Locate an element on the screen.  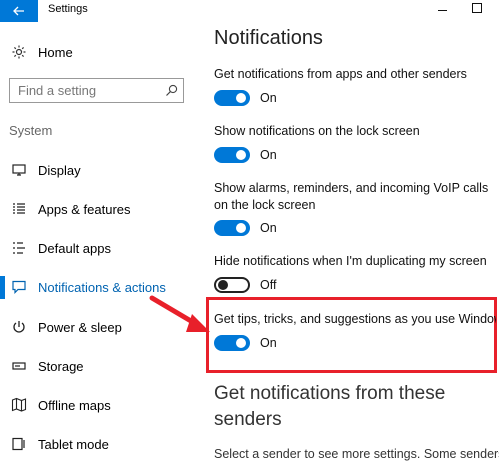
toggle-tips-suggestions: On is located at coordinates (274, 343).